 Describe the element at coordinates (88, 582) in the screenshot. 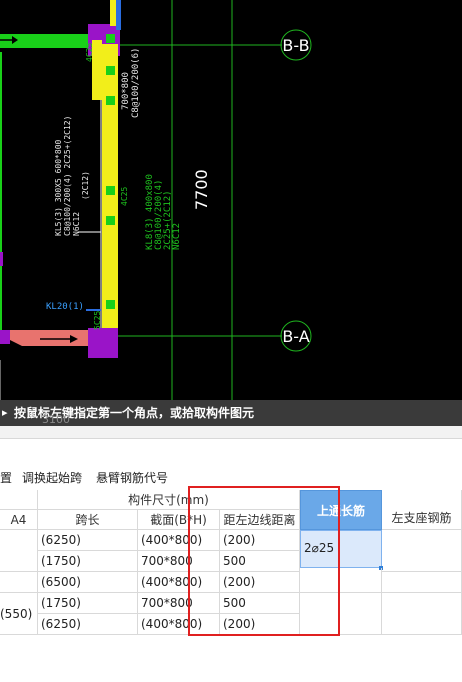

I see `cell-span: (6500)` at that location.